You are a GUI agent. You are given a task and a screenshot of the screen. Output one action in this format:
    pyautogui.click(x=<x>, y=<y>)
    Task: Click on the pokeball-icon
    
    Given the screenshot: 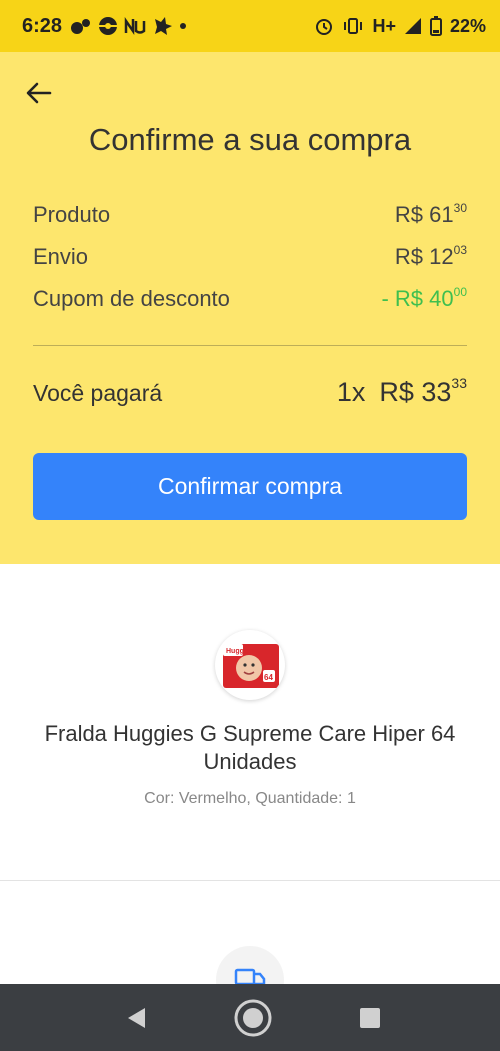 What is the action you would take?
    pyautogui.click(x=108, y=26)
    